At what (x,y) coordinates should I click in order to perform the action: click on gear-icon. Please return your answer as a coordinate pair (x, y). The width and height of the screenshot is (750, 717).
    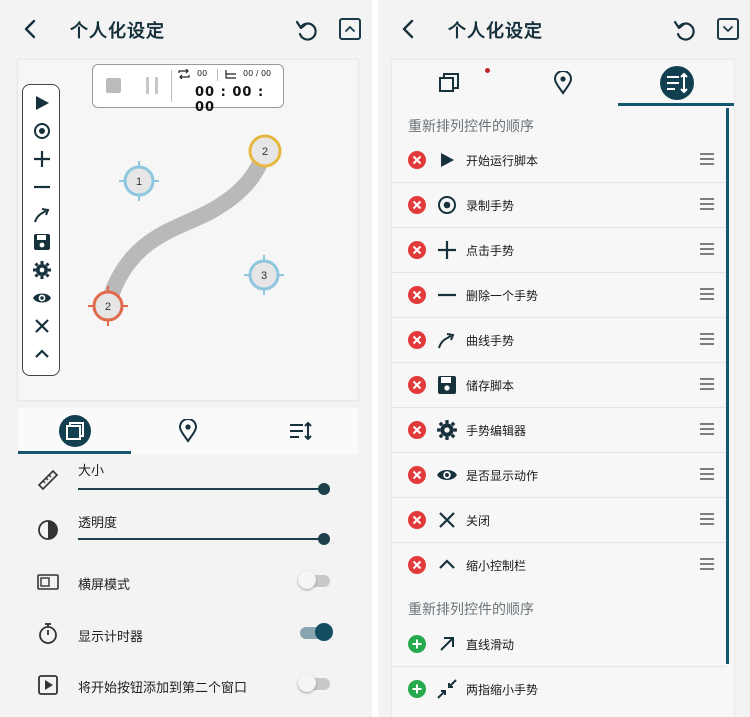
    Looking at the image, I should click on (42, 270).